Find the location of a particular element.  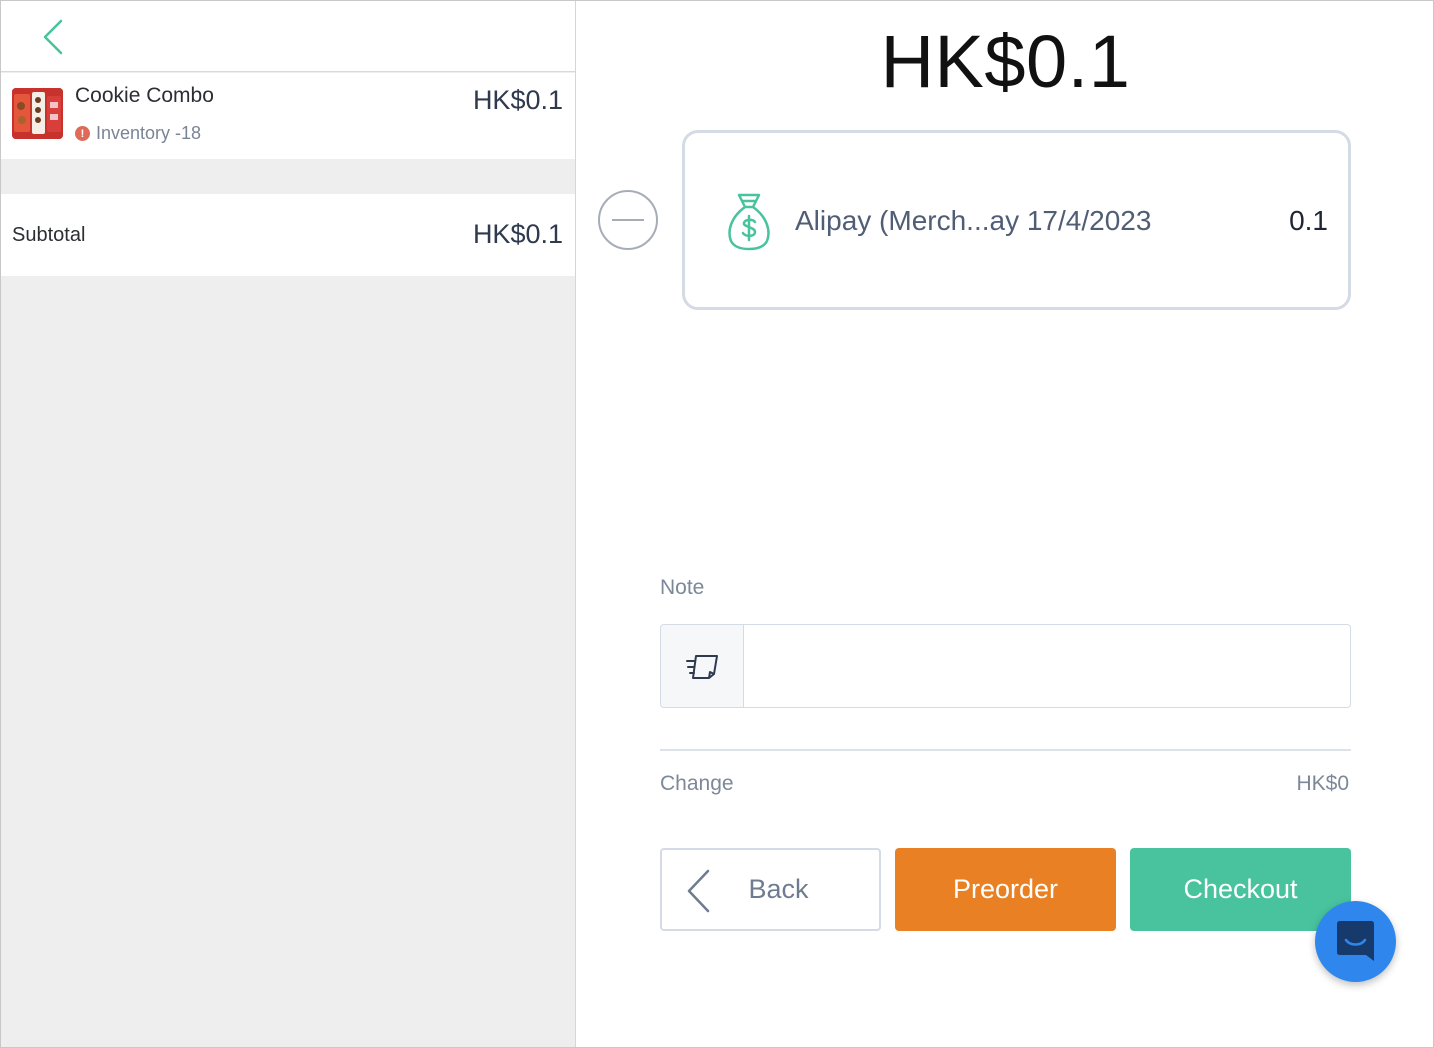

checkout-button-label: Checkout is located at coordinates (1240, 889).